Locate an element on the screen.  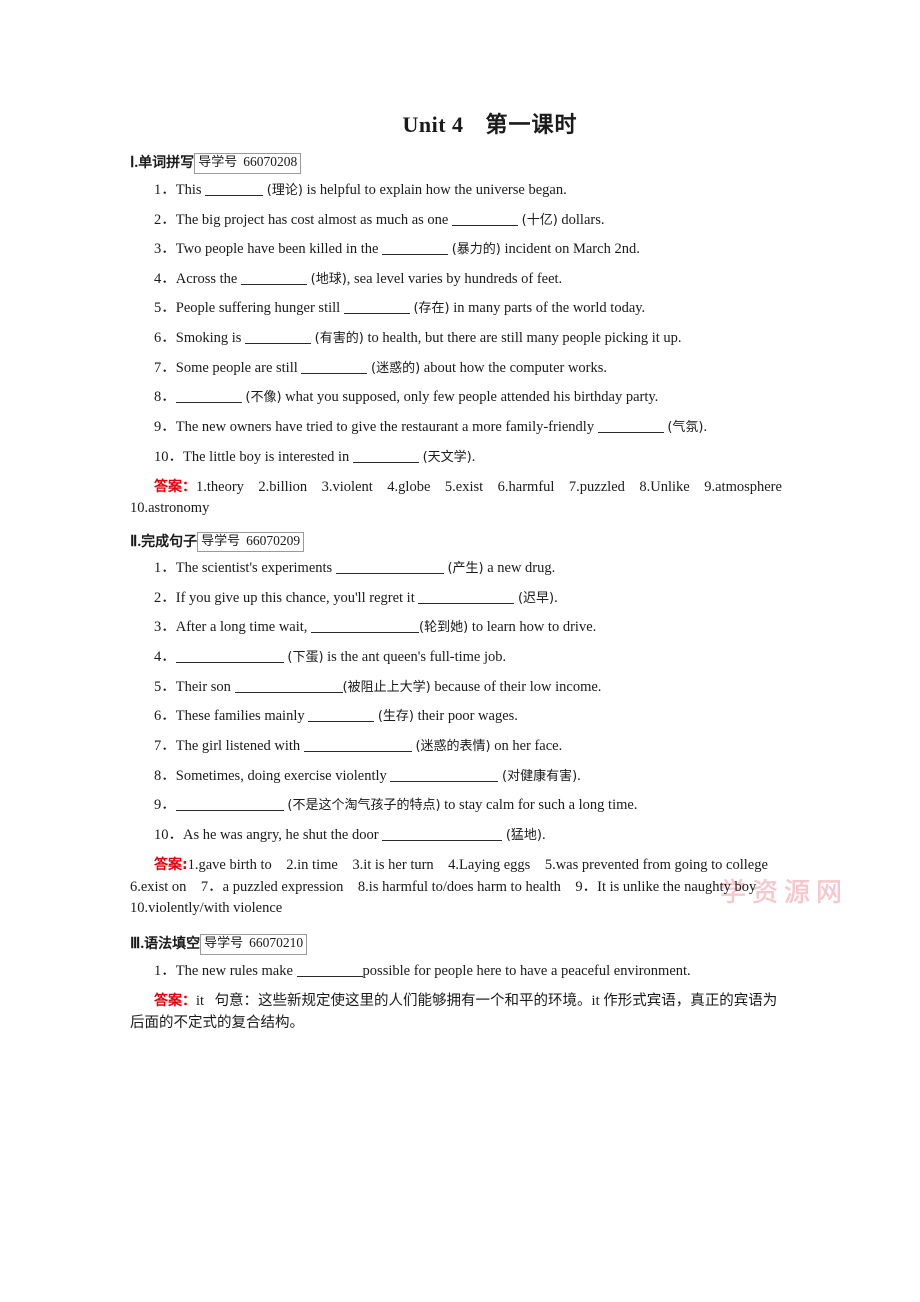
question-text-pre: The girl listened with is located at coordinates (239, 745).